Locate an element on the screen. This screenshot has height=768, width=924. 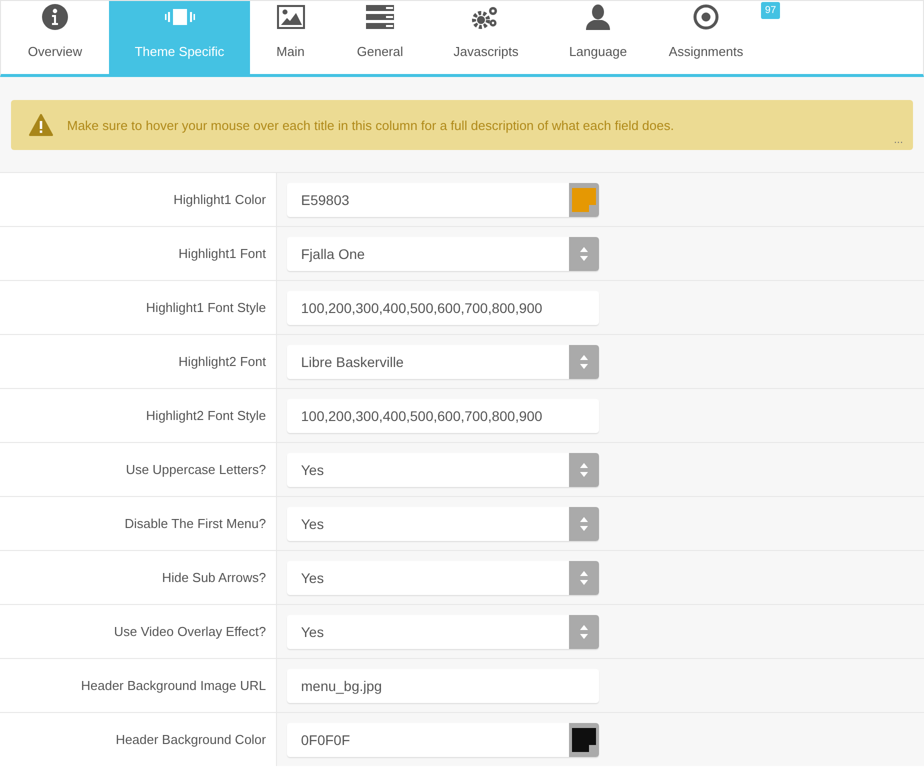
field-label: Use Video Overlay Effect? is located at coordinates (190, 631).